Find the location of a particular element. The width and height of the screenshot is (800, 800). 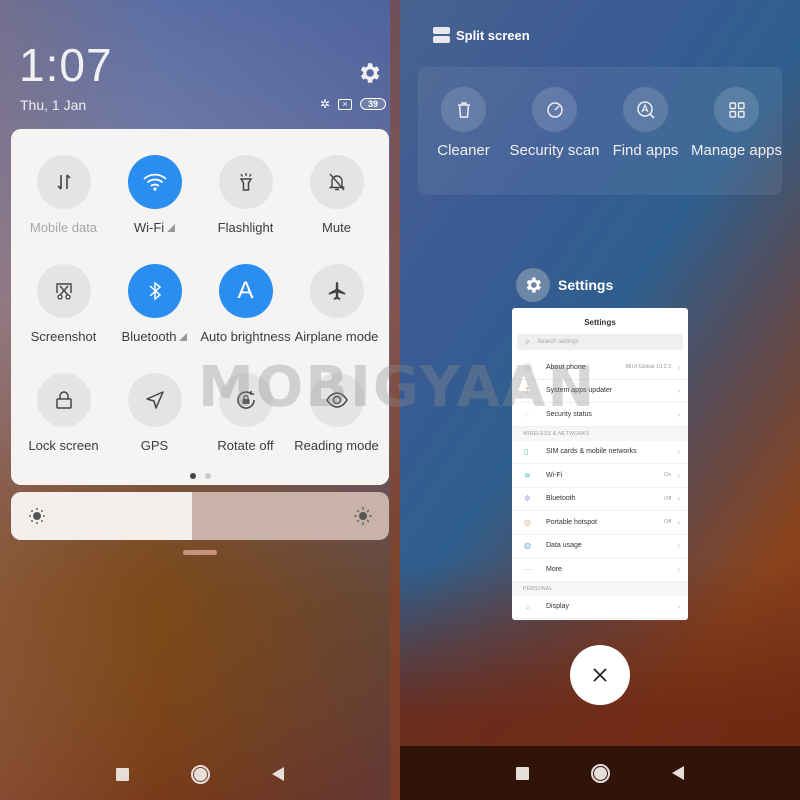

tool-cleaner: Cleaner is located at coordinates (463, 141).